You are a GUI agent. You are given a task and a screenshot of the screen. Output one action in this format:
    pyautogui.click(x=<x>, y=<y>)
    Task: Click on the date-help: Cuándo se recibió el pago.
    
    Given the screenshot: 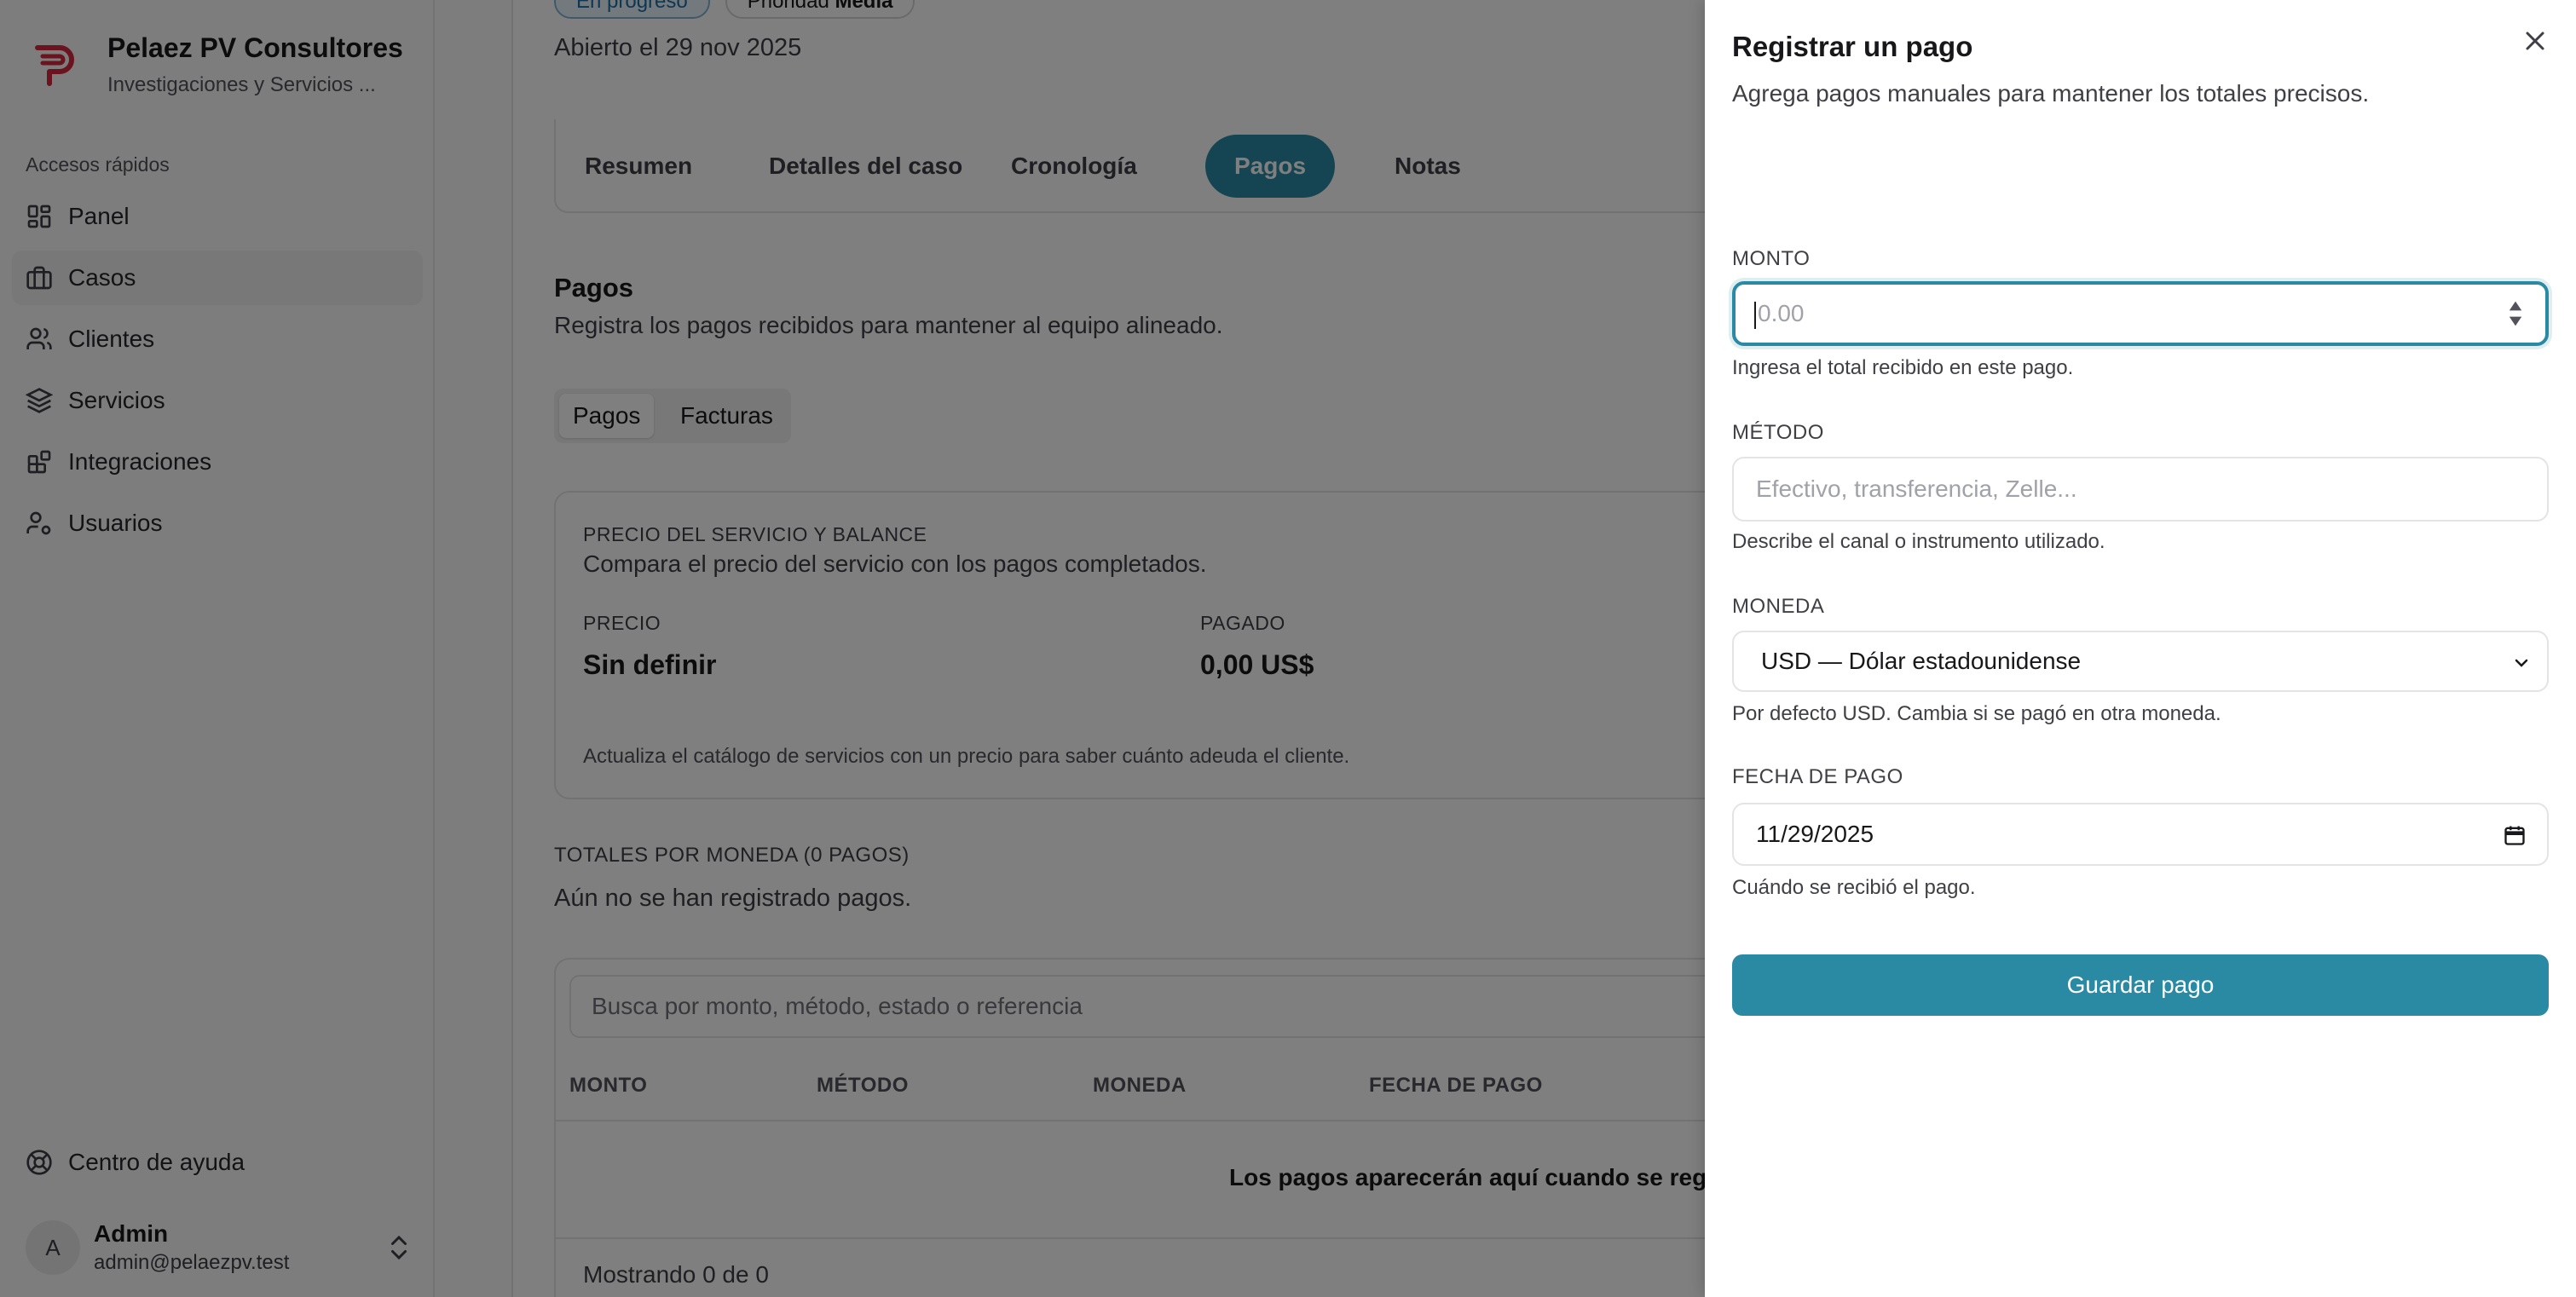 What is the action you would take?
    pyautogui.click(x=1854, y=887)
    